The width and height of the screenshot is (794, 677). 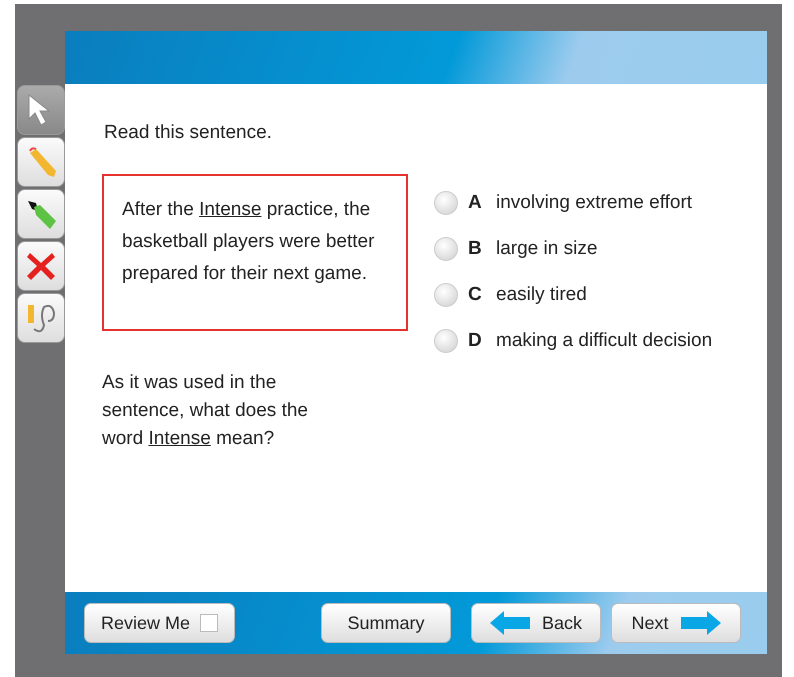 I want to click on option-letter: D, so click(x=475, y=341).